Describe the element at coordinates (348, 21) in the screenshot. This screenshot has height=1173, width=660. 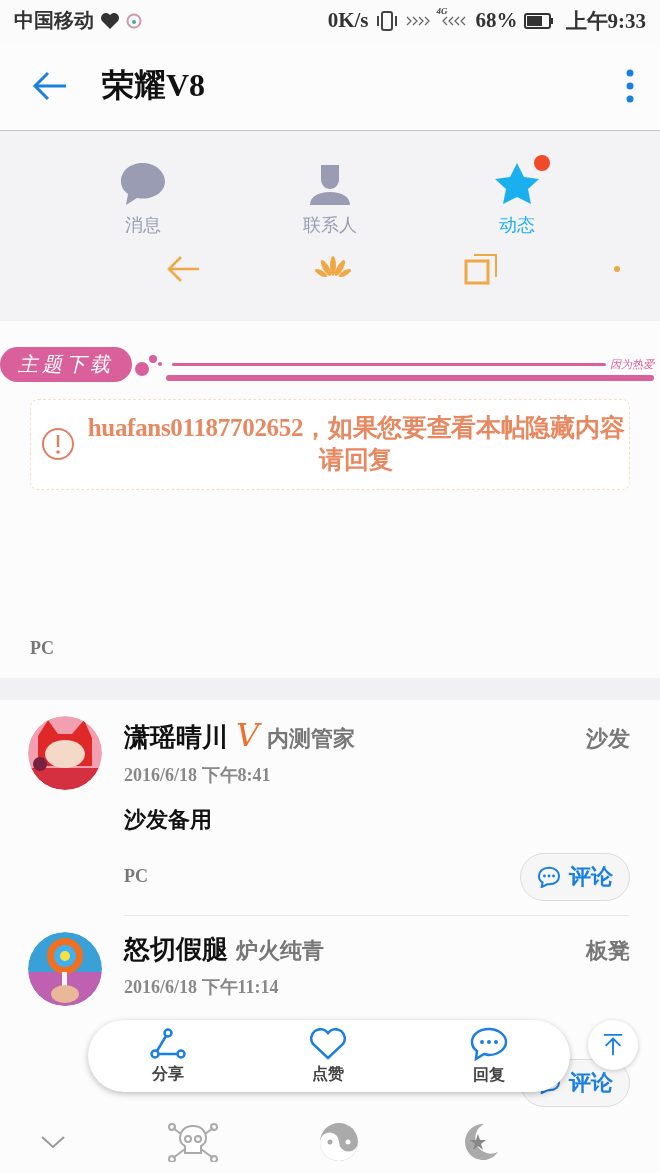
I see `network-speed: 0K/s` at that location.